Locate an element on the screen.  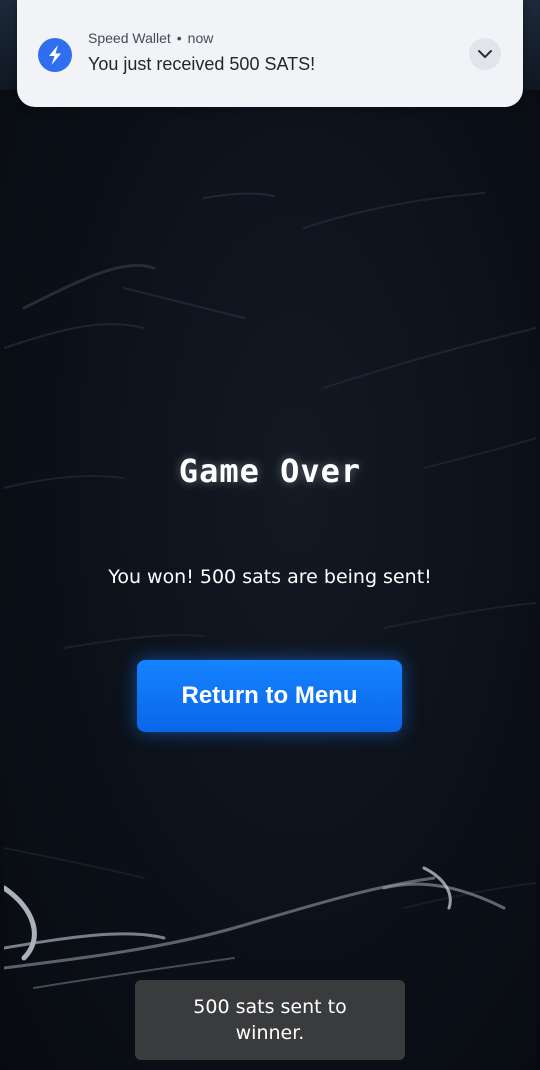
notification-expand-button is located at coordinates (485, 54).